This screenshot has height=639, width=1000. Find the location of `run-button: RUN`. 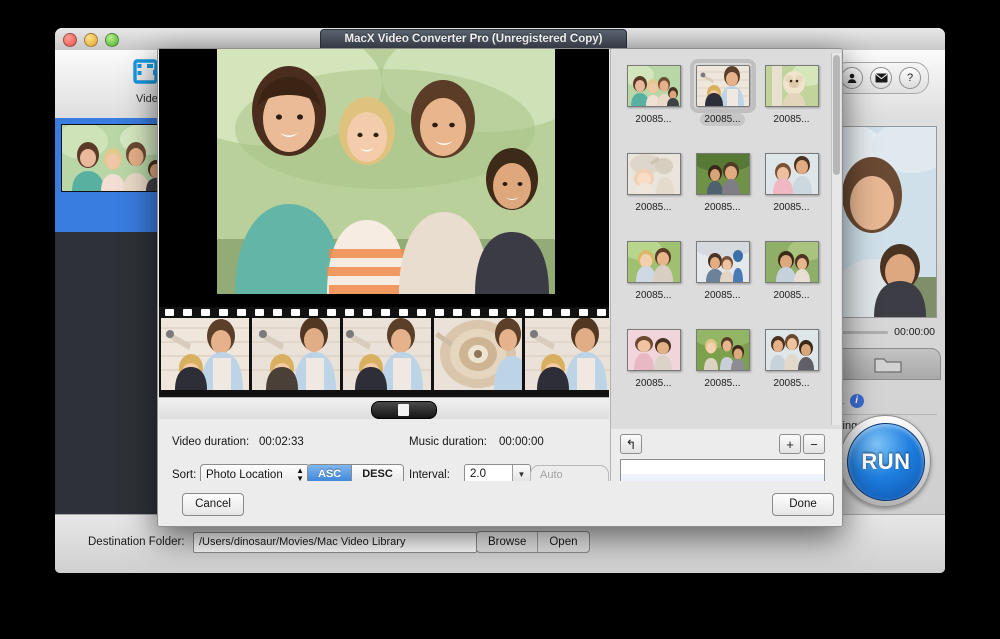

run-button: RUN is located at coordinates (885, 461).